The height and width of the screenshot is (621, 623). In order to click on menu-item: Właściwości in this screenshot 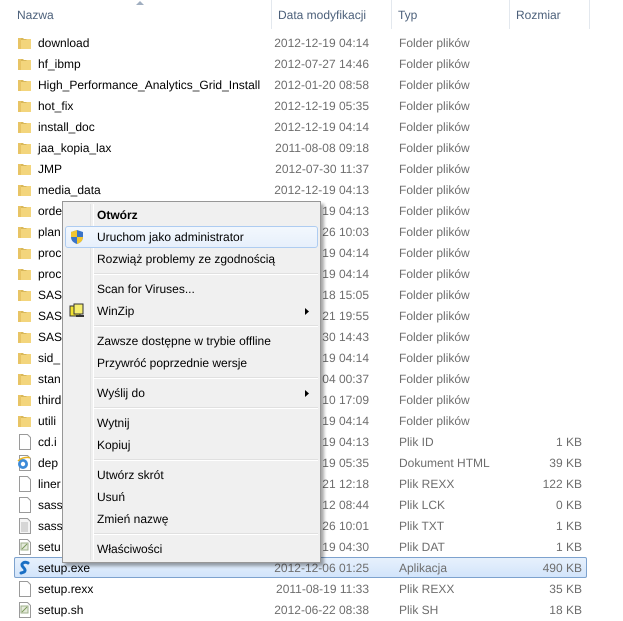, I will do `click(191, 549)`.